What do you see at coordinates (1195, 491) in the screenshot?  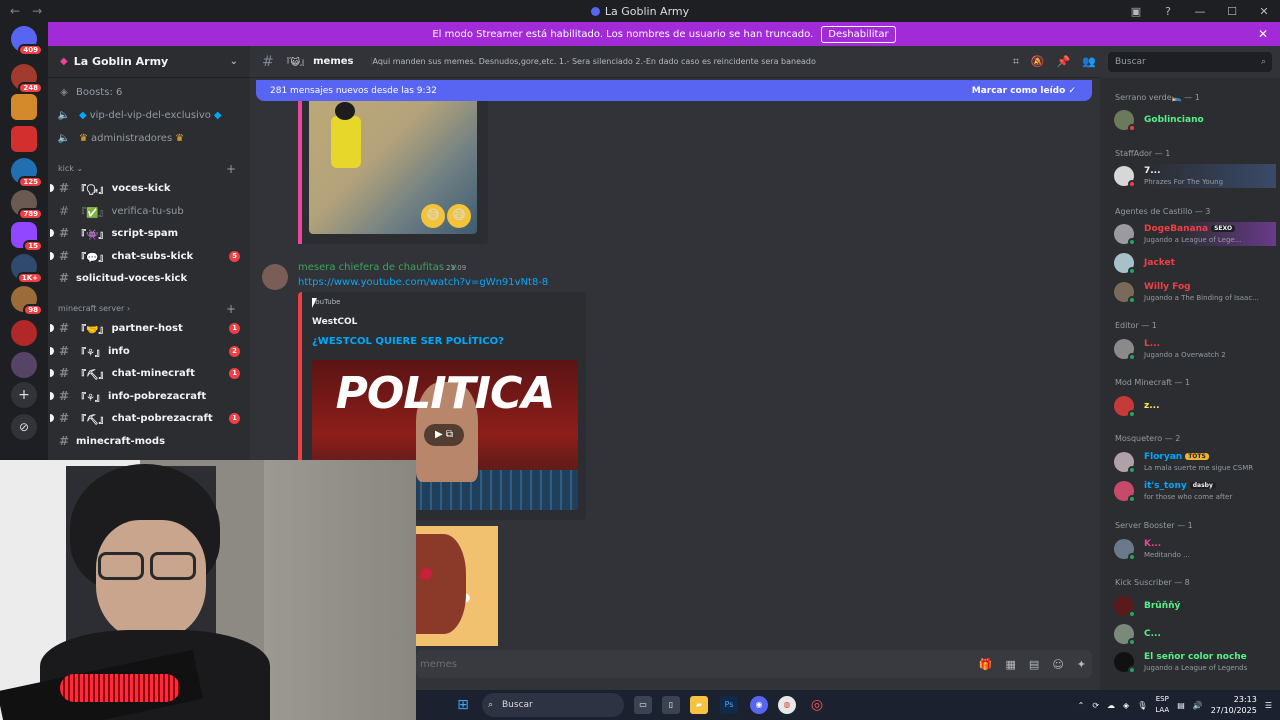 I see `member-item: it's_tony dasby for those who come after` at bounding box center [1195, 491].